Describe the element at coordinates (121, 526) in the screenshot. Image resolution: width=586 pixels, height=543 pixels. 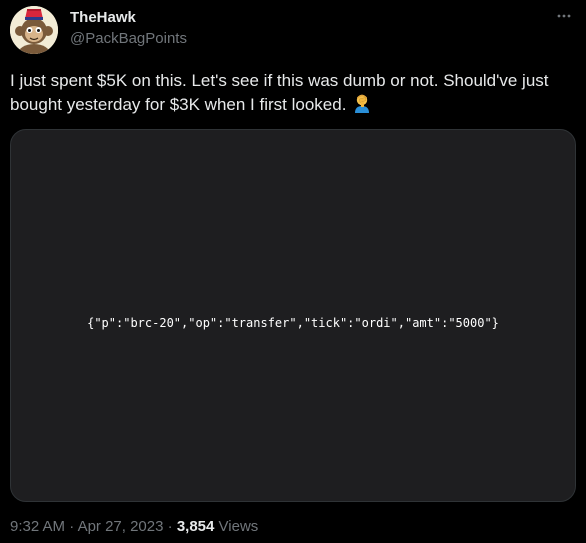
I see `tweet-date: Apr 27, 2023` at that location.